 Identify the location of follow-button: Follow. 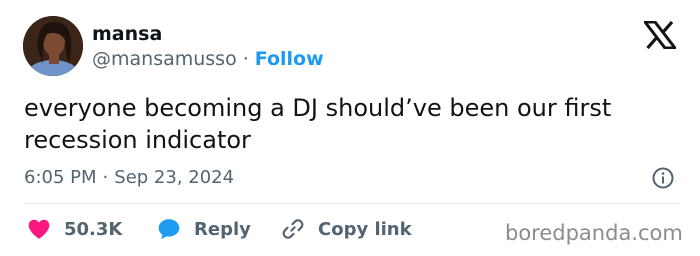
(289, 59).